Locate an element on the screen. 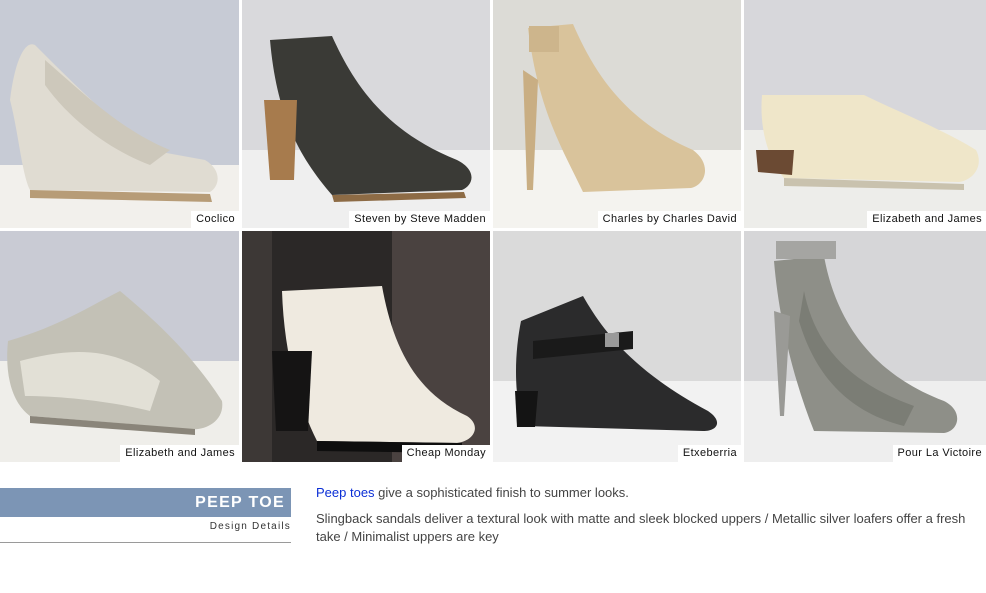 The height and width of the screenshot is (593, 986). gallery-tile-steven: Steven by Steve Madden is located at coordinates (366, 114).